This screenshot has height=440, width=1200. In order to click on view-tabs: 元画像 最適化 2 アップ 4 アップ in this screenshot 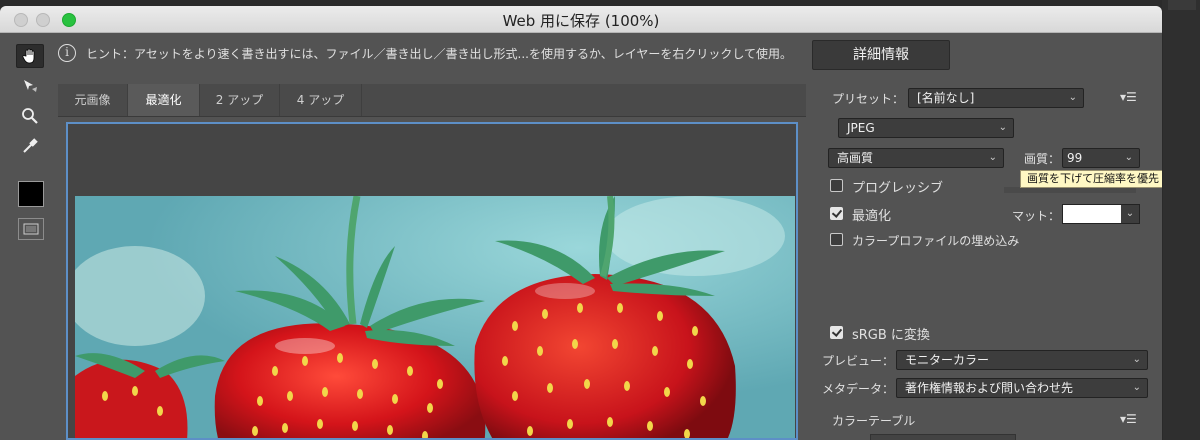, I will do `click(432, 100)`.